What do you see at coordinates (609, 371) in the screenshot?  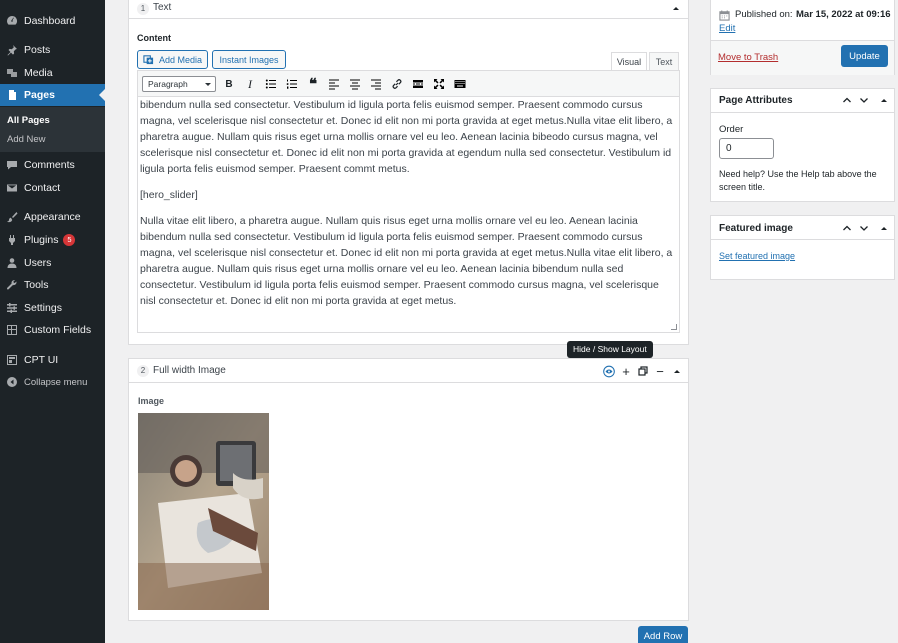 I see `eye-icon` at bounding box center [609, 371].